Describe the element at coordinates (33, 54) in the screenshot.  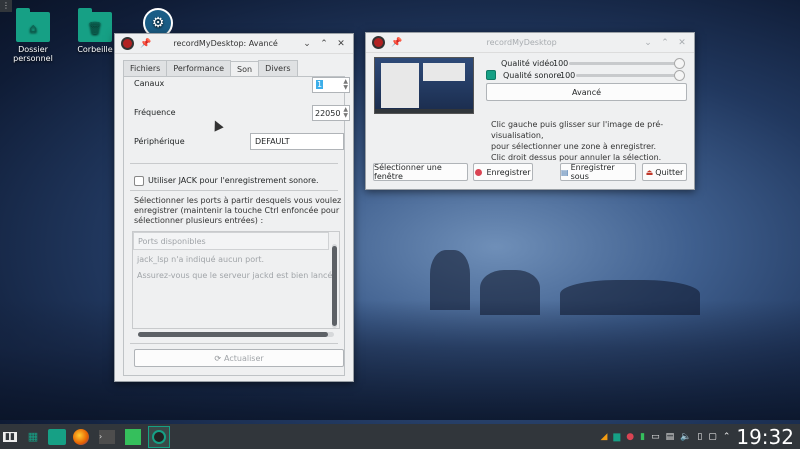
I see `desktop-icon-label: Dossier personnel` at that location.